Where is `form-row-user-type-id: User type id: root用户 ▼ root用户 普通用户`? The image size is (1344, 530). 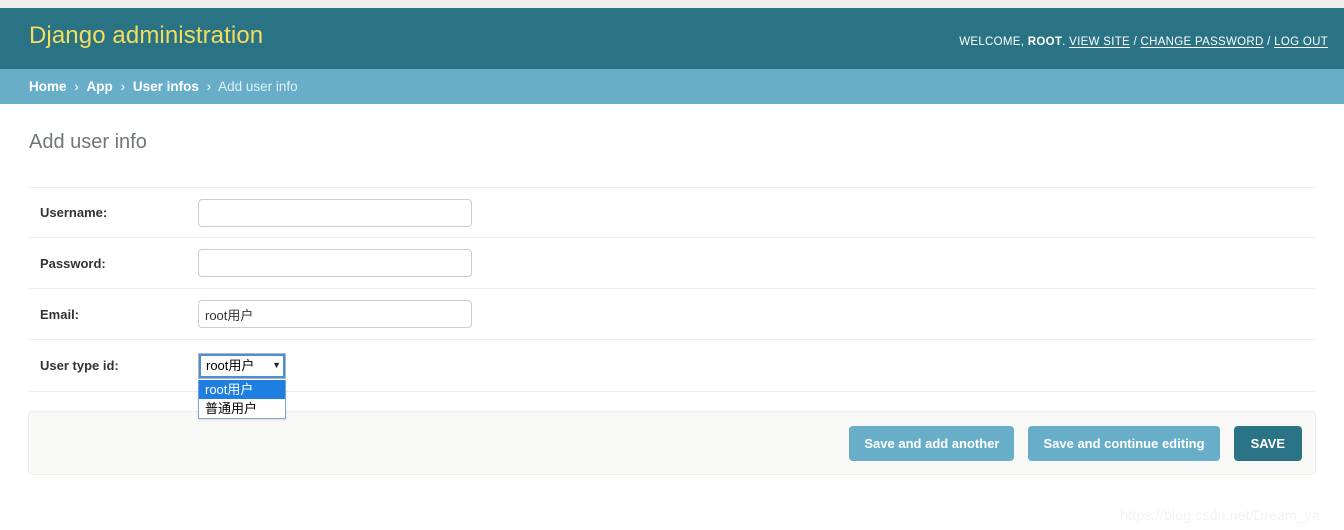 form-row-user-type-id: User type id: root用户 ▼ root用户 普通用户 is located at coordinates (672, 379).